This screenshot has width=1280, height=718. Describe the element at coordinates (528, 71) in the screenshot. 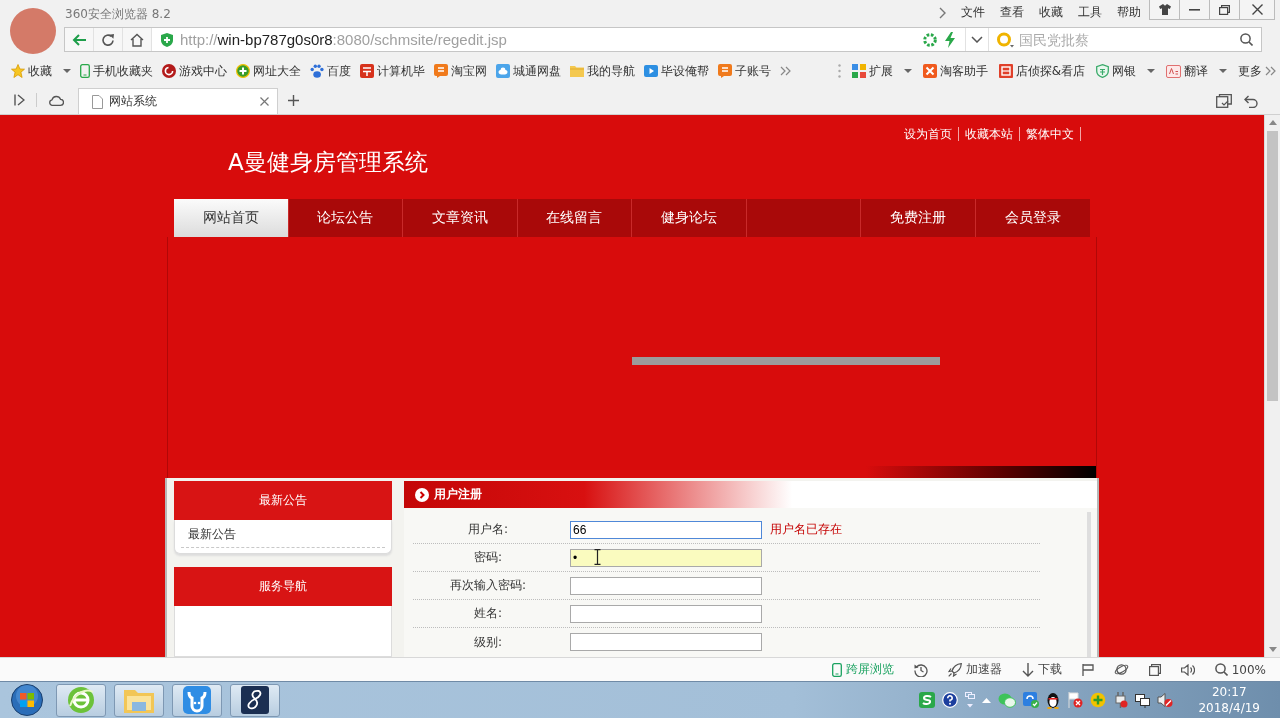

I see `bookmark-item: 城通网盘` at that location.